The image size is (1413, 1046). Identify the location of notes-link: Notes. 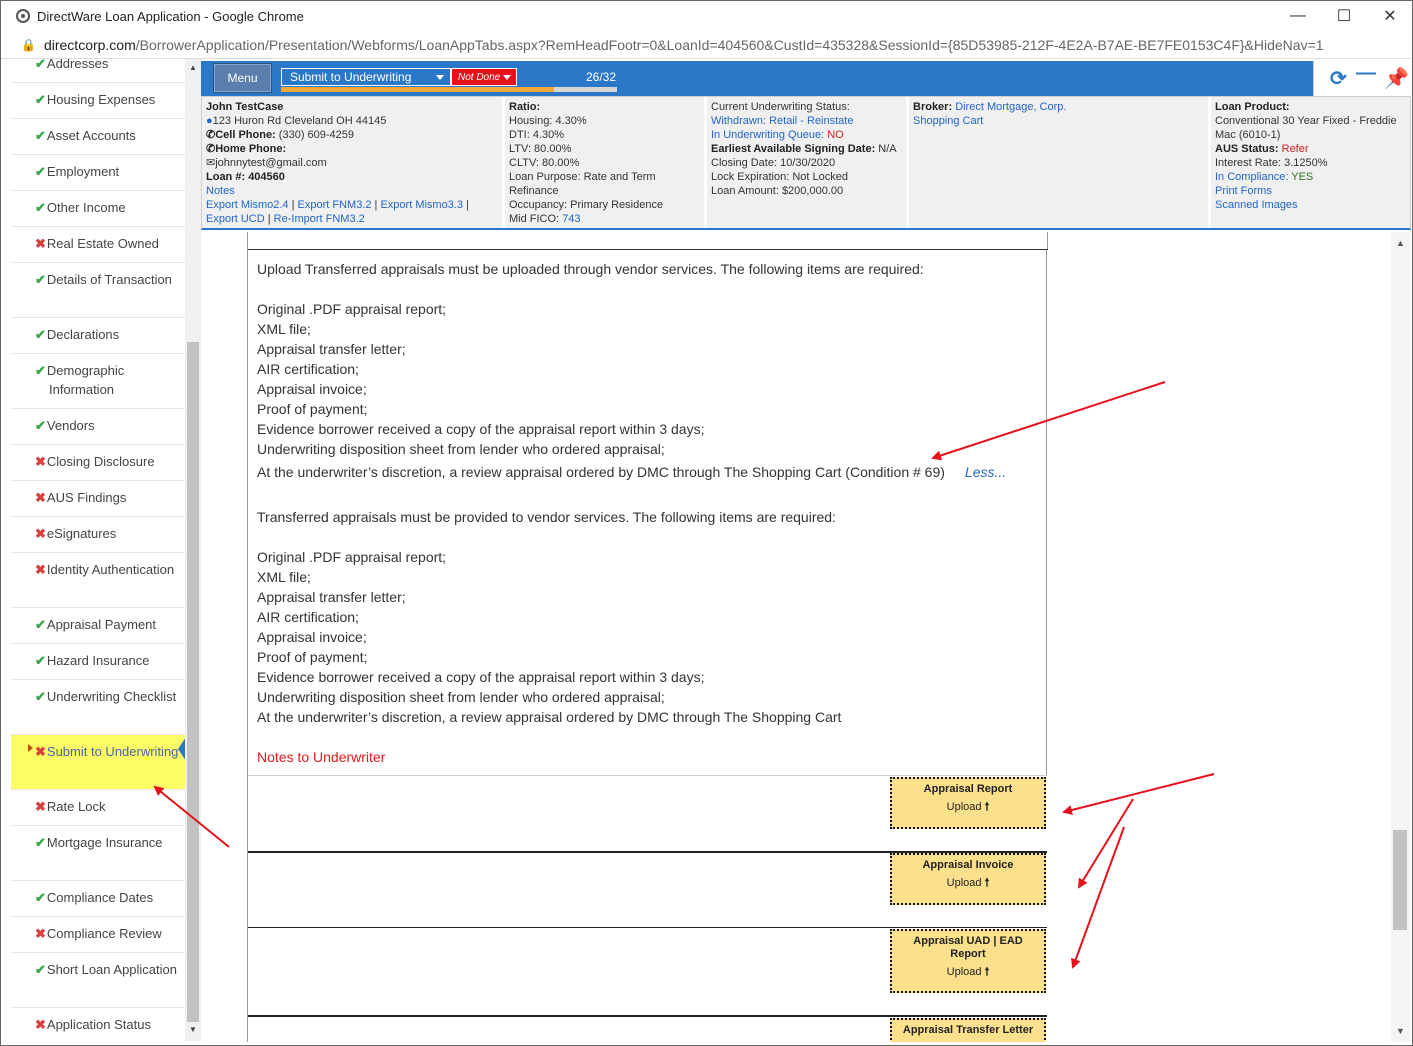
(220, 191).